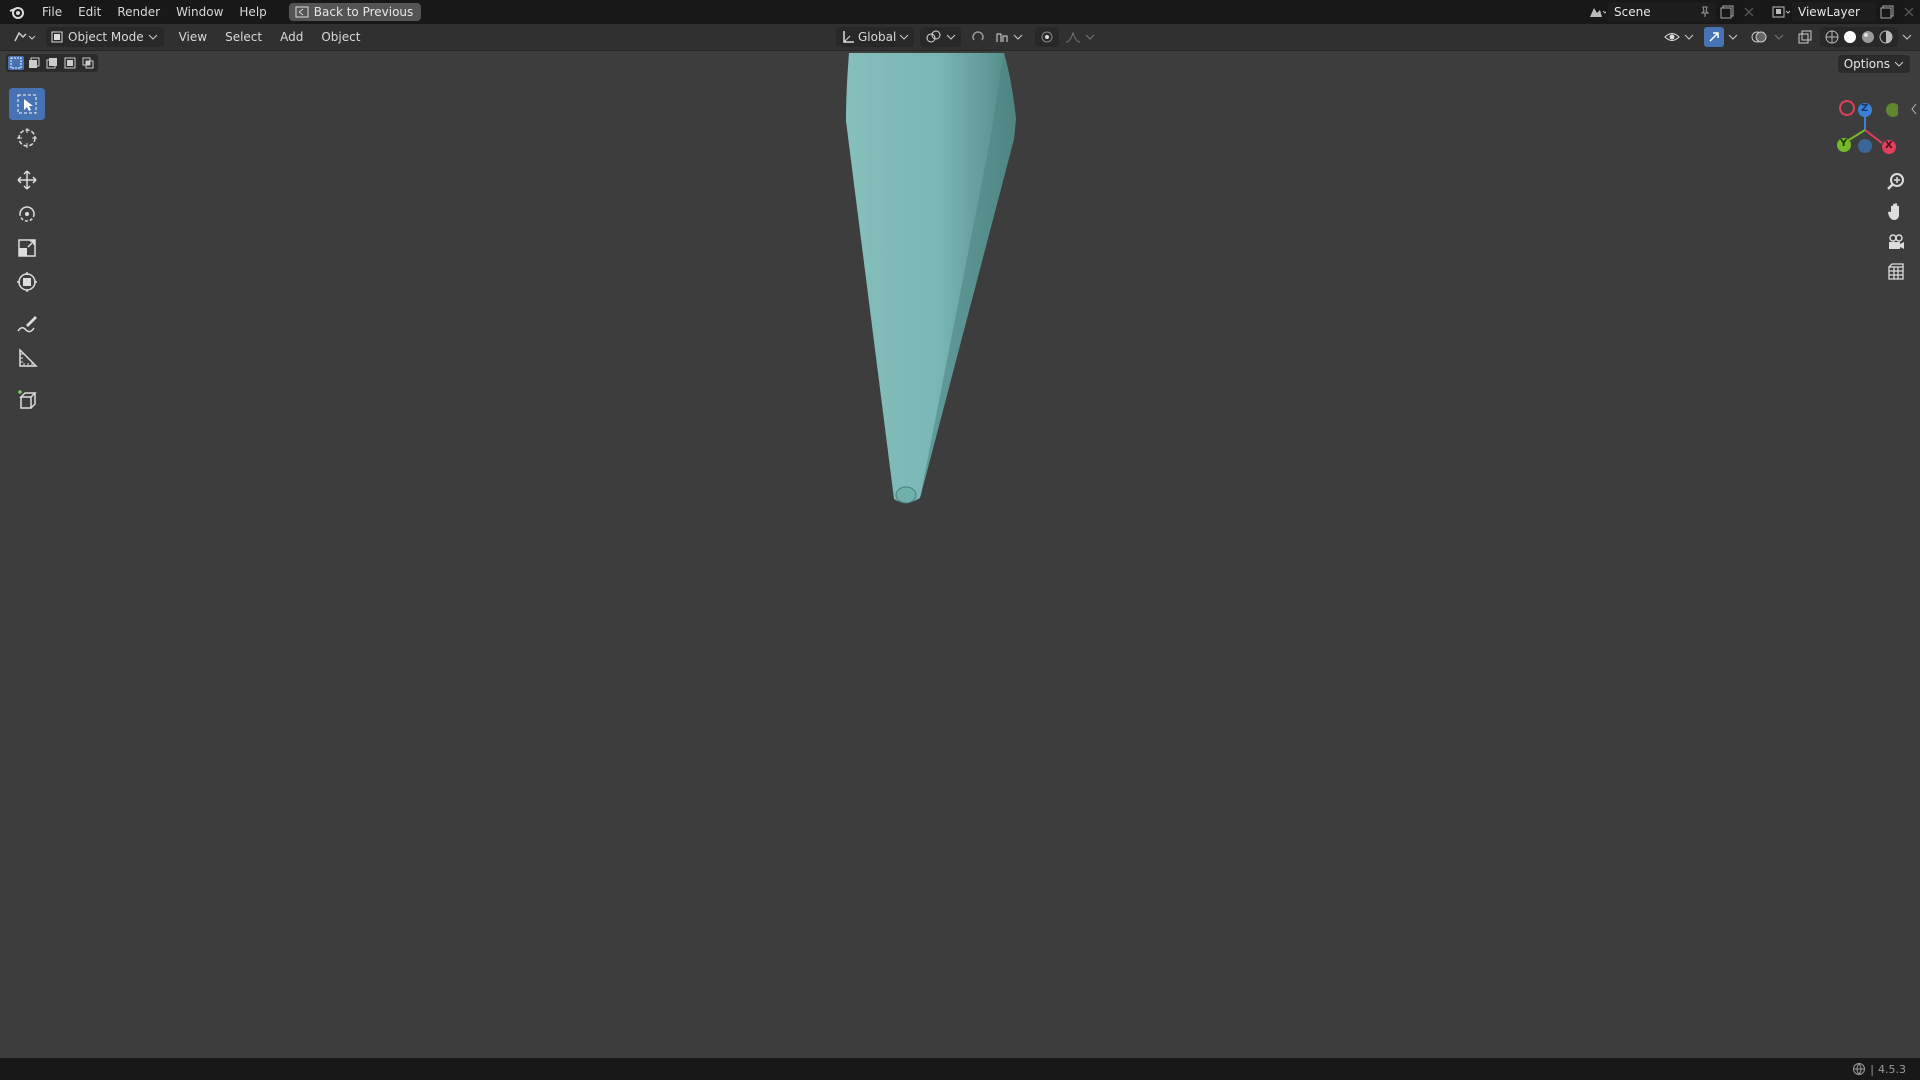  I want to click on view-layer-field: ViewLayer, so click(1834, 12).